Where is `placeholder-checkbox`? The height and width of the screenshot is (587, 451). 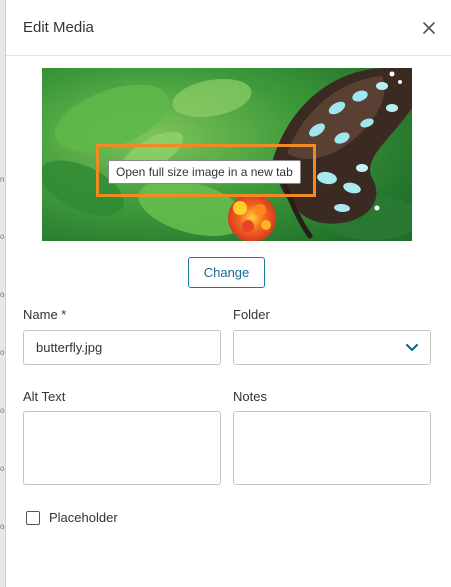
placeholder-checkbox is located at coordinates (33, 518).